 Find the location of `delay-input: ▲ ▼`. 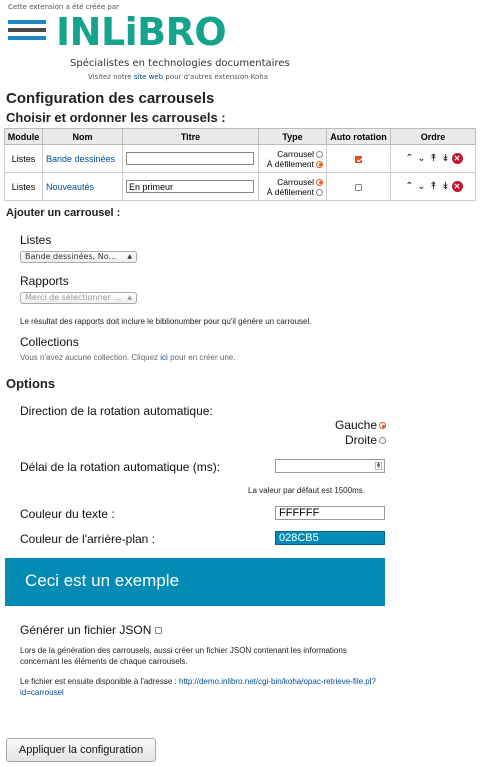

delay-input: ▲ ▼ is located at coordinates (330, 466).